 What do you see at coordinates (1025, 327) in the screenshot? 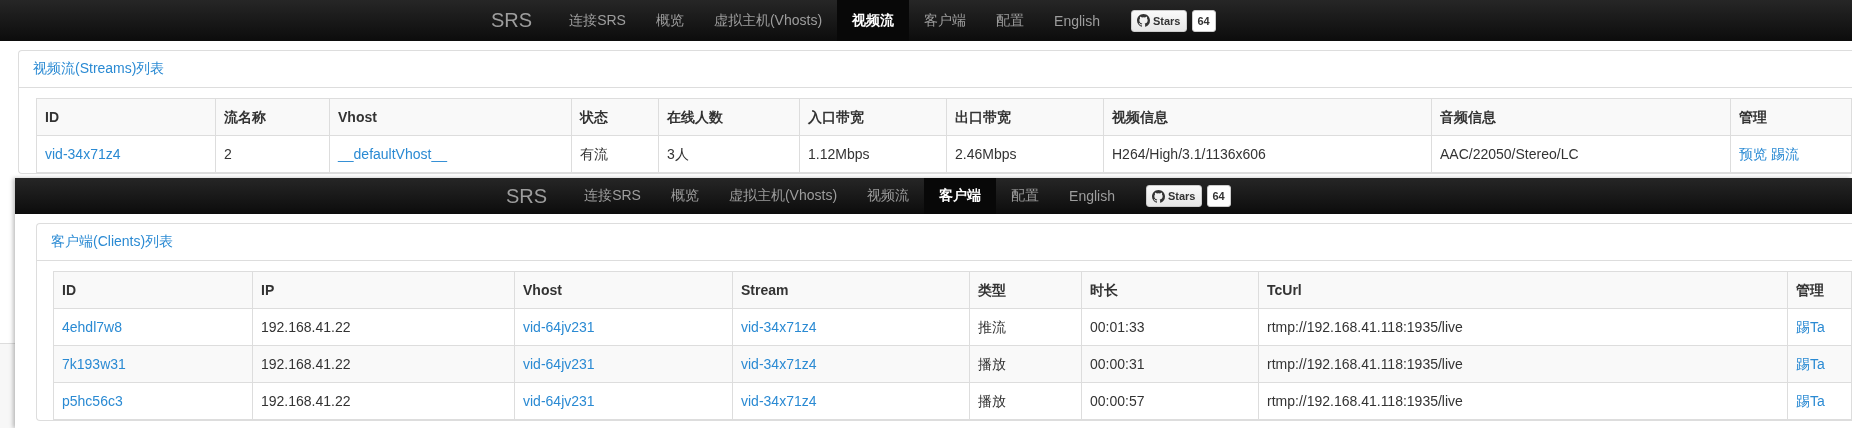
I see `table-cell: 推流` at bounding box center [1025, 327].